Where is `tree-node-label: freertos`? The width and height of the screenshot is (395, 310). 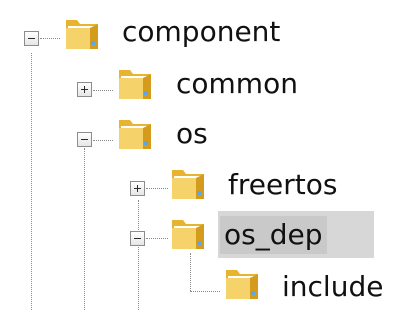 tree-node-label: freertos is located at coordinates (282, 185).